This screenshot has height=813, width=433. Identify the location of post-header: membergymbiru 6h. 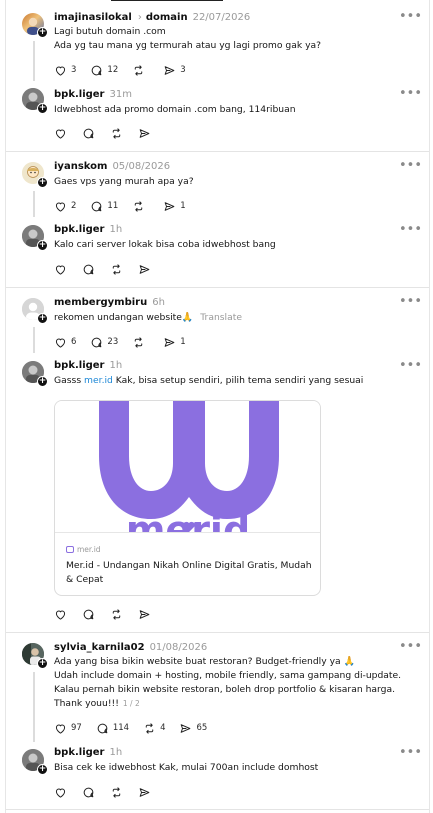
(109, 302).